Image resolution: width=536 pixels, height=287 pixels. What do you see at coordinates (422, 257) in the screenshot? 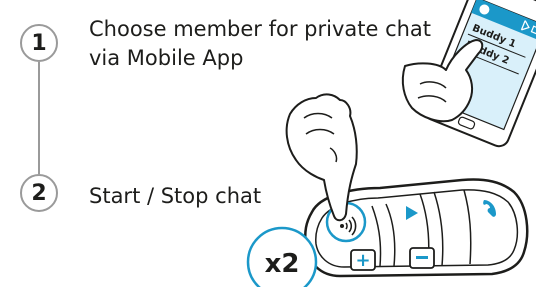
I see `minus-icon` at bounding box center [422, 257].